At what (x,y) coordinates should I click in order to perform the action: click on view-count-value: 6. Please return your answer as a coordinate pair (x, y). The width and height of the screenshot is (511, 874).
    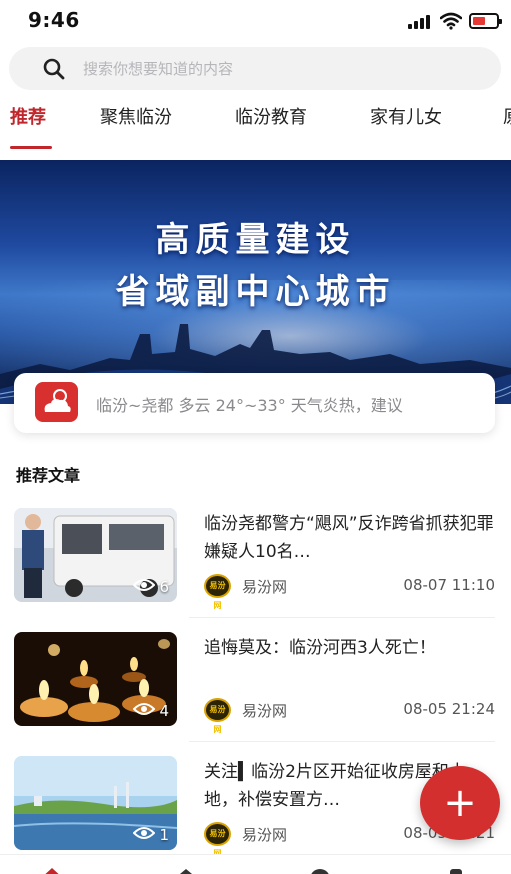
    Looking at the image, I should click on (164, 587).